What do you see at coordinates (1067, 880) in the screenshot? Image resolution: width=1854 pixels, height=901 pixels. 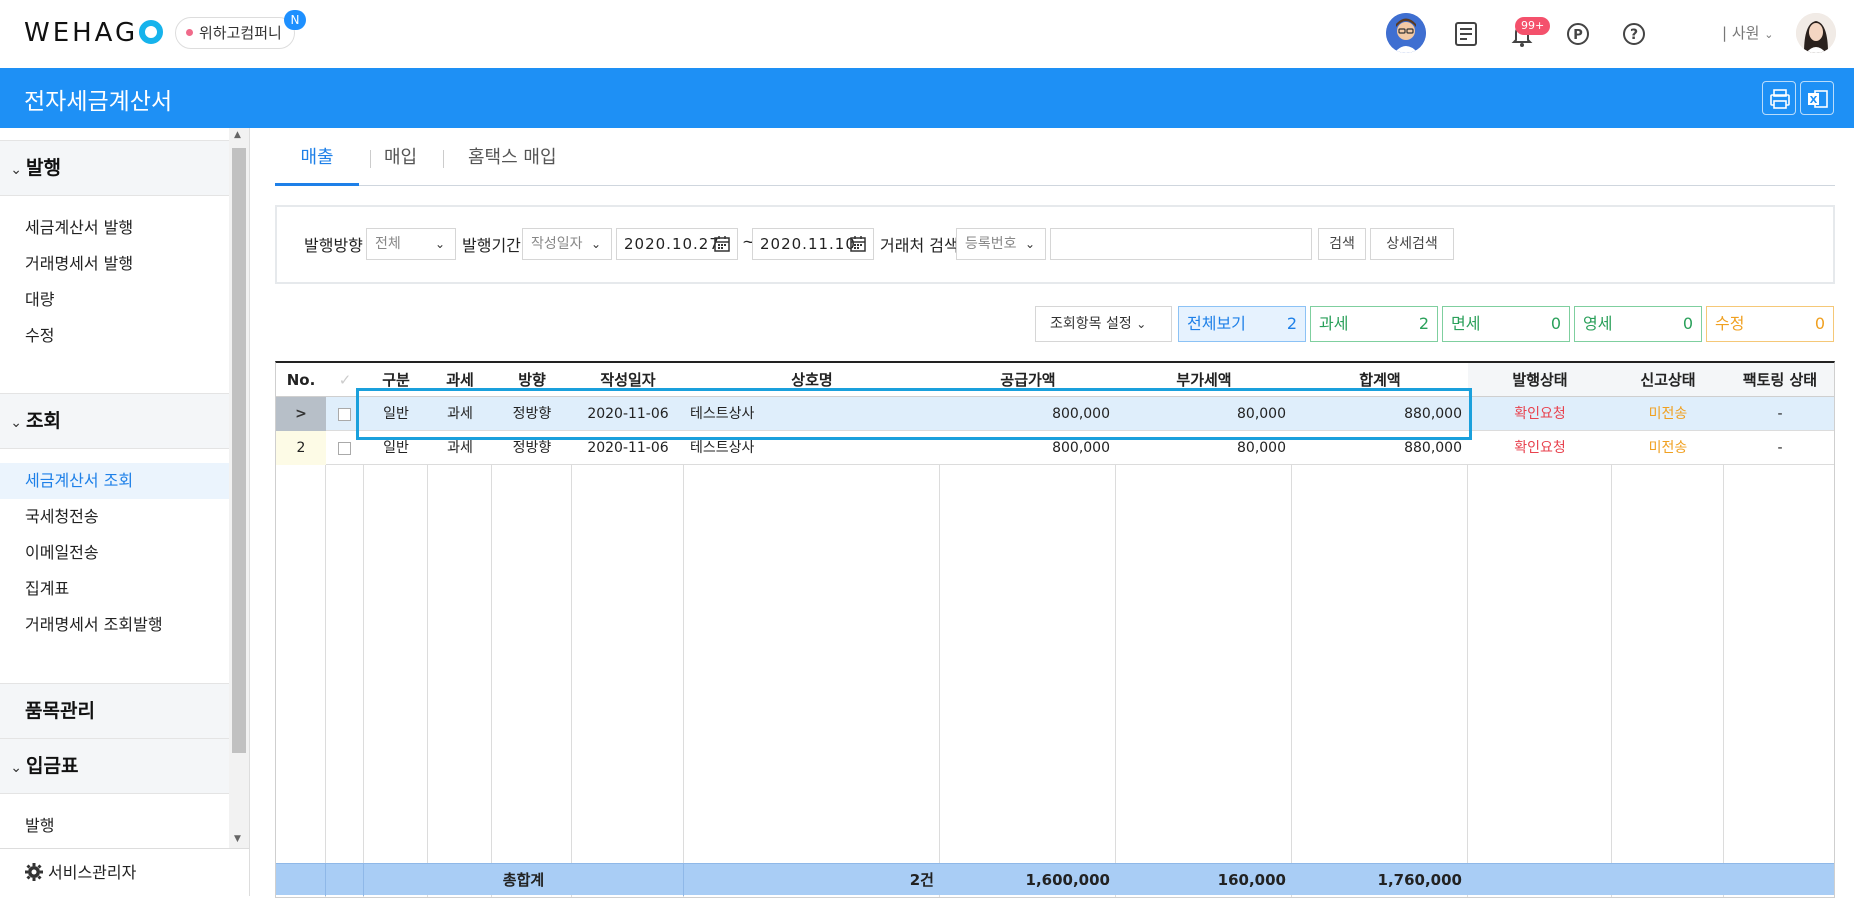 I see `total-supply: 1,600,000` at bounding box center [1067, 880].